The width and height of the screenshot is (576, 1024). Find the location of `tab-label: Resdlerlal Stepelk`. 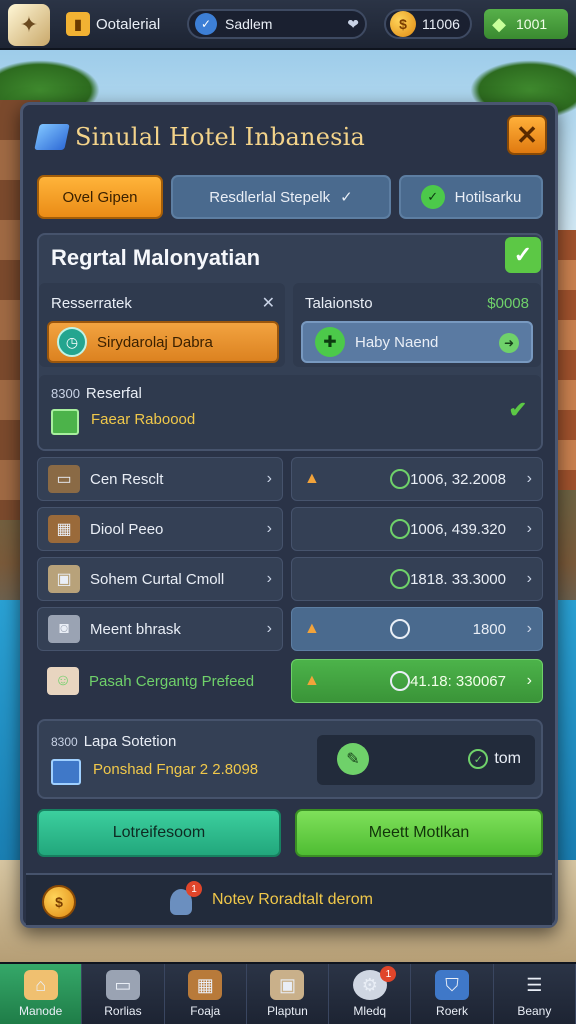

tab-label: Resdlerlal Stepelk is located at coordinates (270, 197).